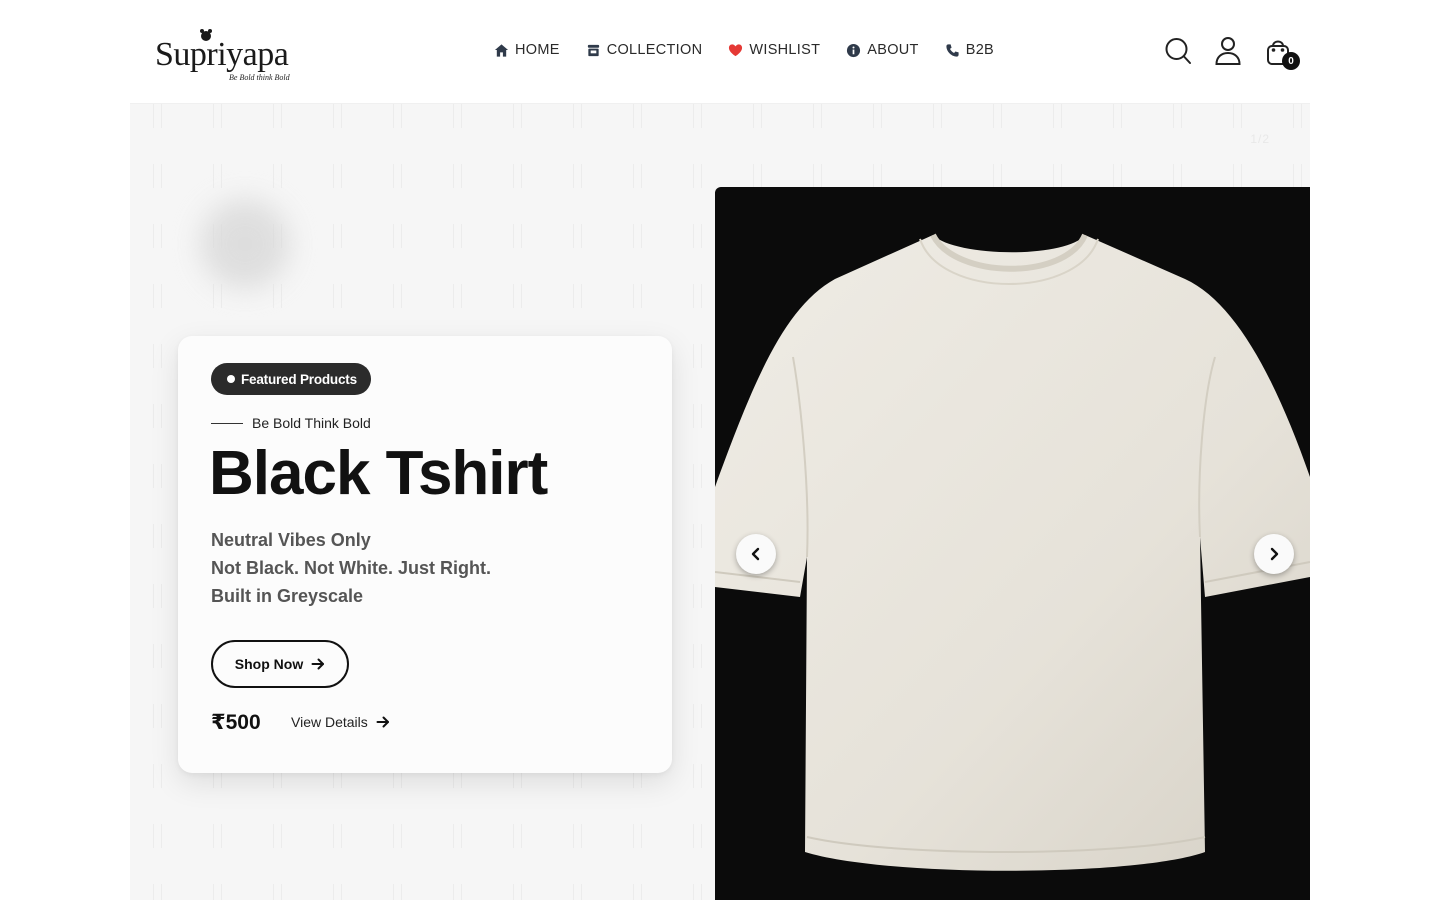 This screenshot has width=1440, height=900. What do you see at coordinates (269, 664) in the screenshot?
I see `shop-now-label: Shop Now` at bounding box center [269, 664].